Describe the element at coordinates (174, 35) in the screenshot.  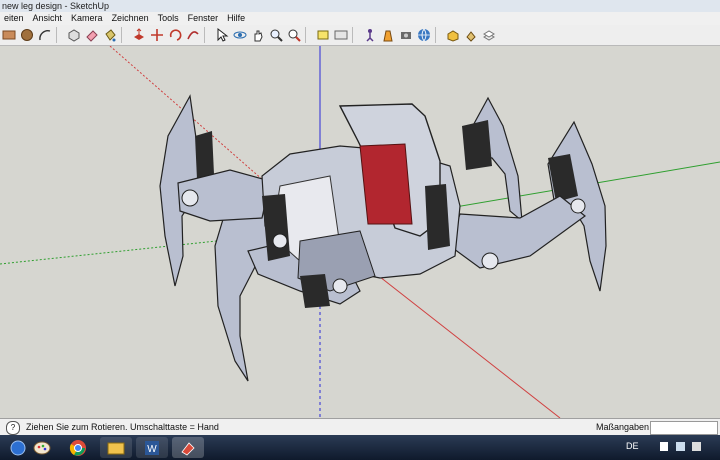
I see `rotate-icon` at that location.